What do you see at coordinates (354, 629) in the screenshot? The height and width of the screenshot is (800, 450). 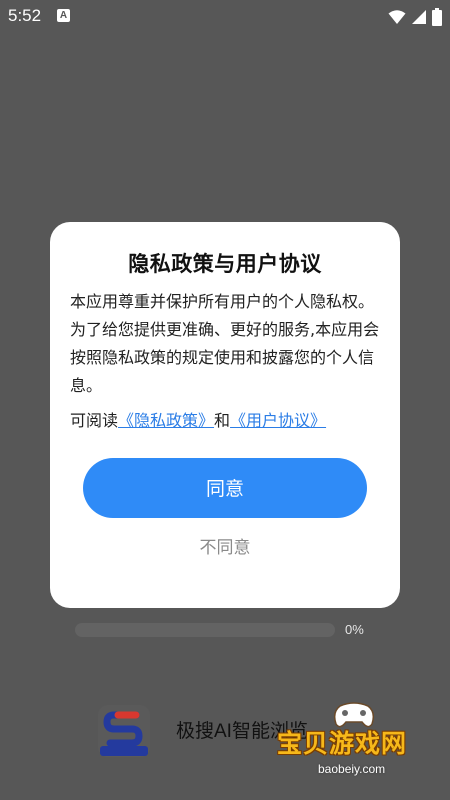 I see `loading-progress-text: 0%` at bounding box center [354, 629].